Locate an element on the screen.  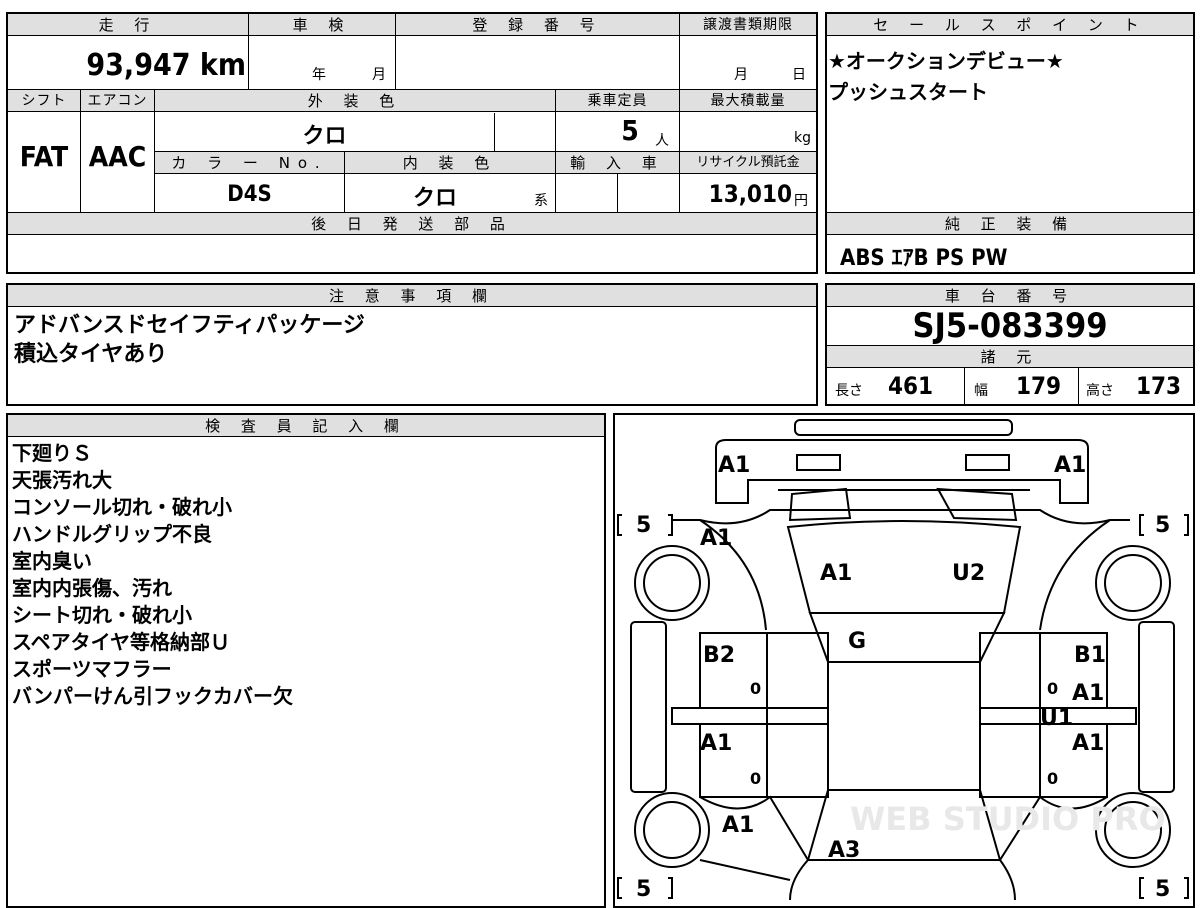
mark-windshield: G is located at coordinates (857, 641).